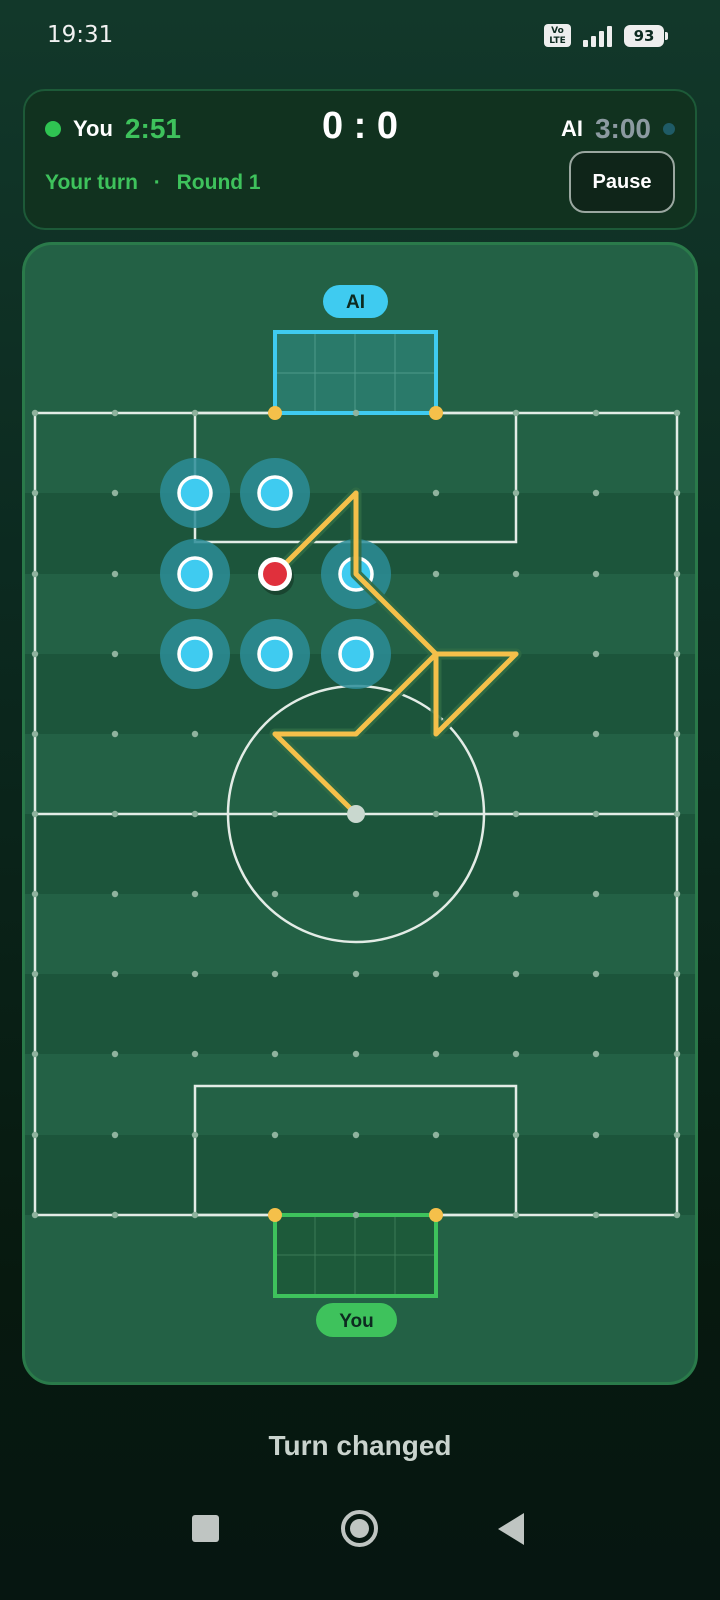 Image resolution: width=720 pixels, height=1600 pixels. What do you see at coordinates (205, 1528) in the screenshot?
I see `recents-square-icon` at bounding box center [205, 1528].